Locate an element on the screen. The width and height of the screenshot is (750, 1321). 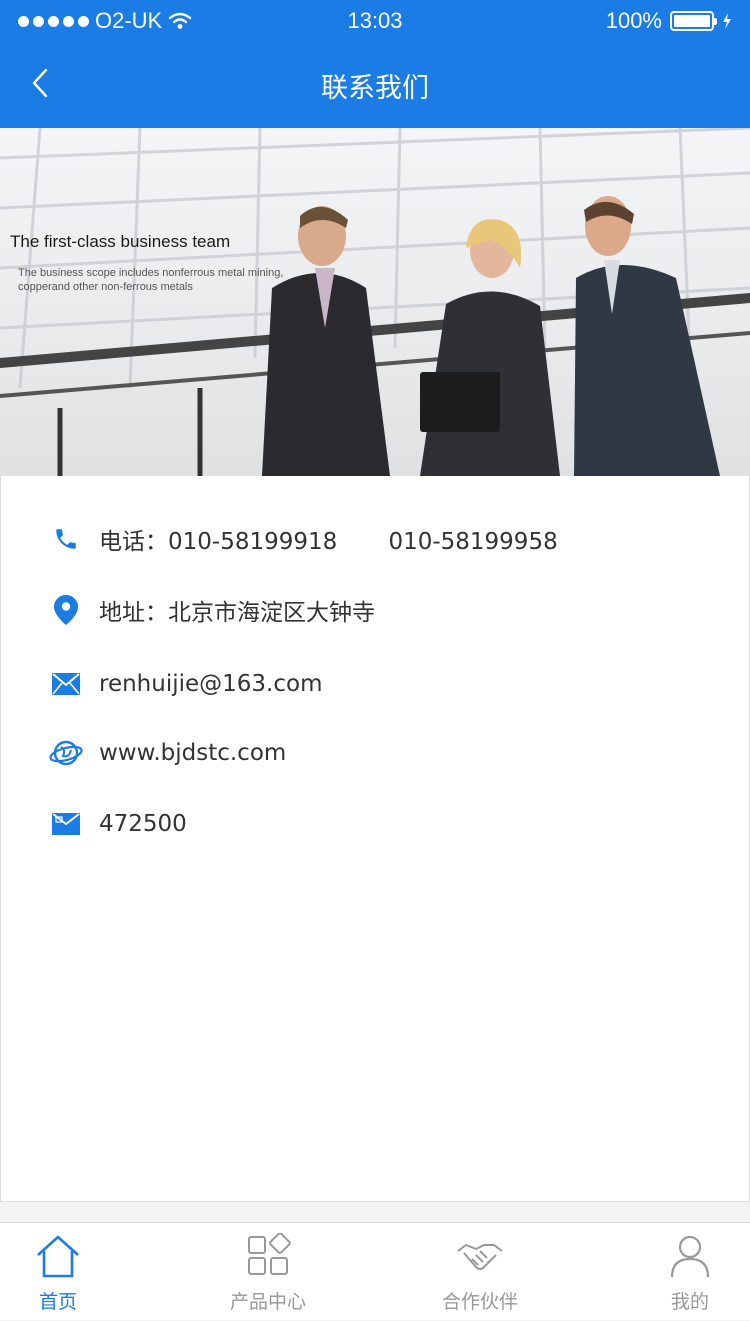
tab-home-label: 首页 is located at coordinates (57, 1302).